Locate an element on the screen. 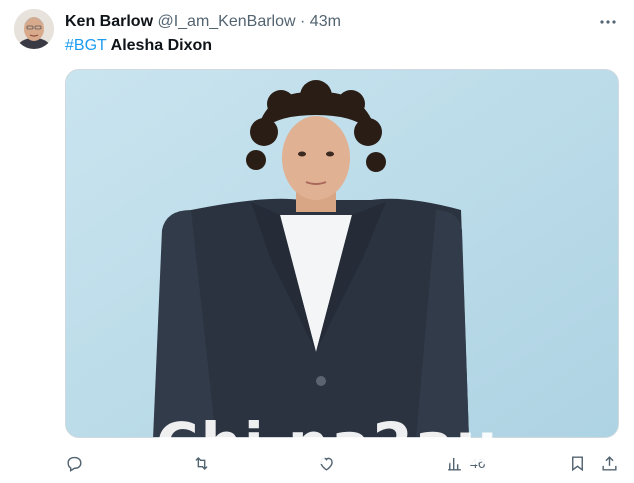  repost-icon is located at coordinates (201, 463).